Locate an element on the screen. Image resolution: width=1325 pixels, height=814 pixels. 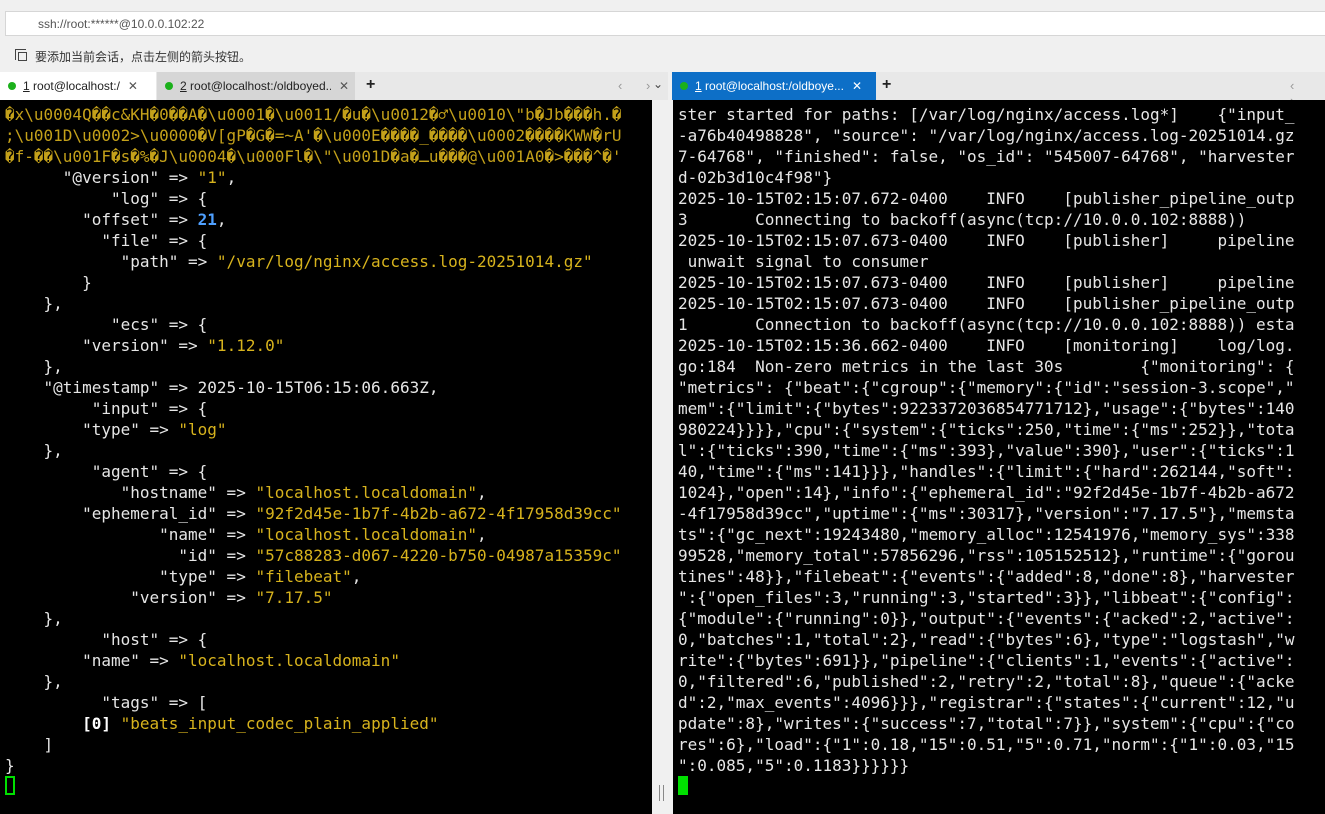
terminal-line: "type" => "log" is located at coordinates (328, 429).